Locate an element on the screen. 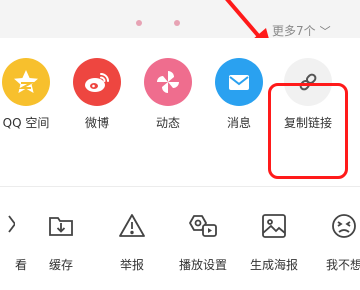  chevron-down-icon: ﹀ is located at coordinates (325, 31).